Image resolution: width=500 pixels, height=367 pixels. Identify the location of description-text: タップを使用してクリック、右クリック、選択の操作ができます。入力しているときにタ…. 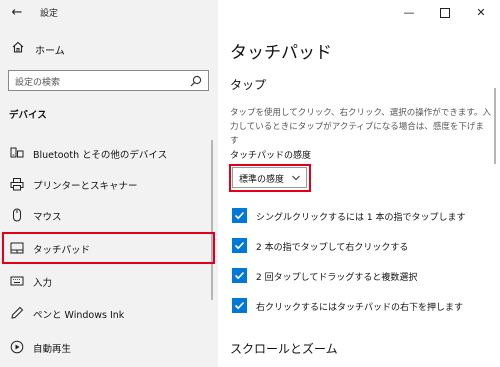
(360, 127).